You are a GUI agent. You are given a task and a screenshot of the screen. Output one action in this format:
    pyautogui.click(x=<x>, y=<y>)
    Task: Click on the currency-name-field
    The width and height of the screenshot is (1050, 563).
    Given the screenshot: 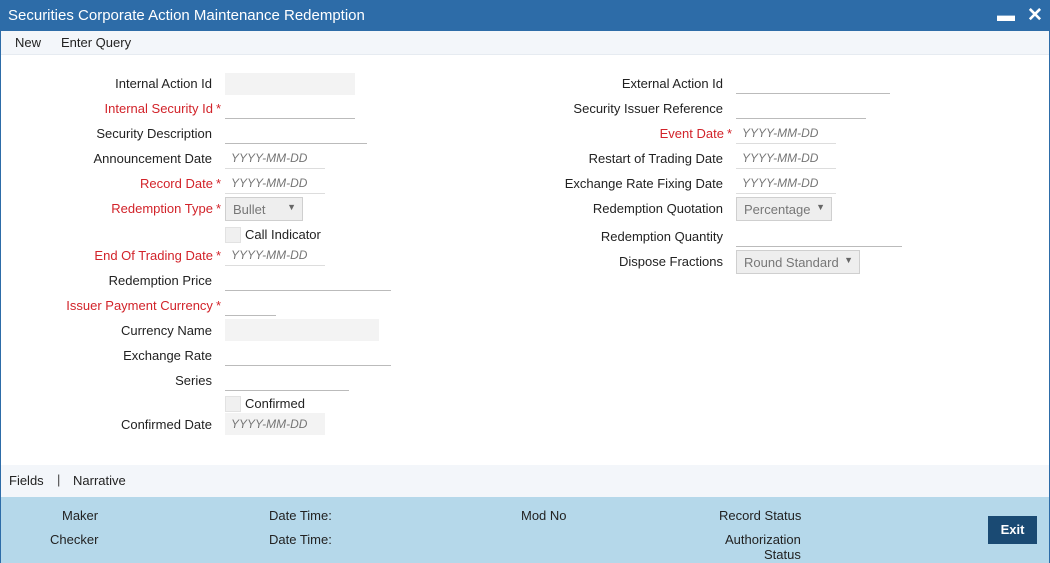 What is the action you would take?
    pyautogui.click(x=302, y=330)
    